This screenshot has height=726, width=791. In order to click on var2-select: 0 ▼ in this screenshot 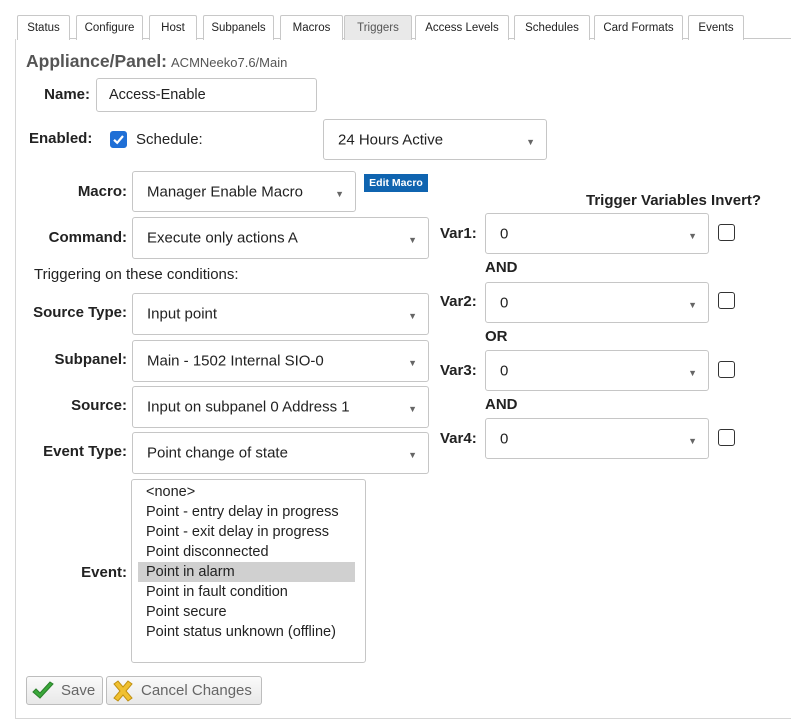, I will do `click(597, 302)`.